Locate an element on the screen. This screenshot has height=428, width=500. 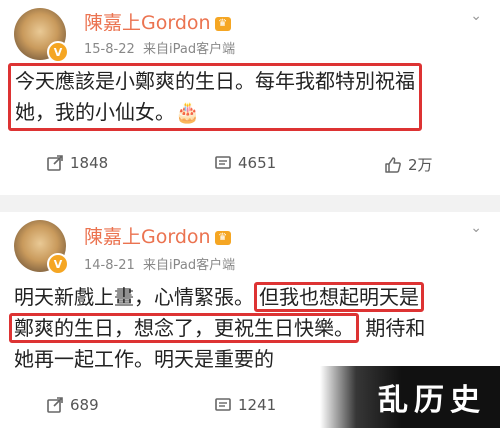
comment-count: 1241 is located at coordinates (257, 405).